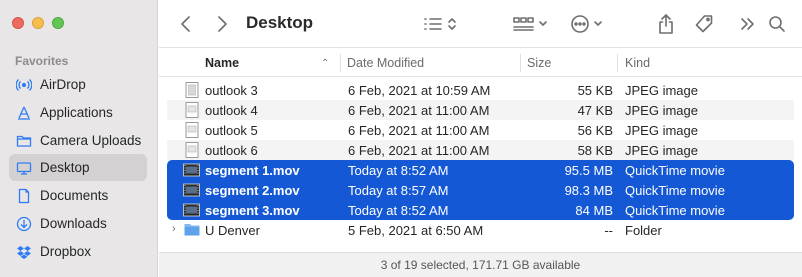  I want to click on column-size-header: Size, so click(539, 63).